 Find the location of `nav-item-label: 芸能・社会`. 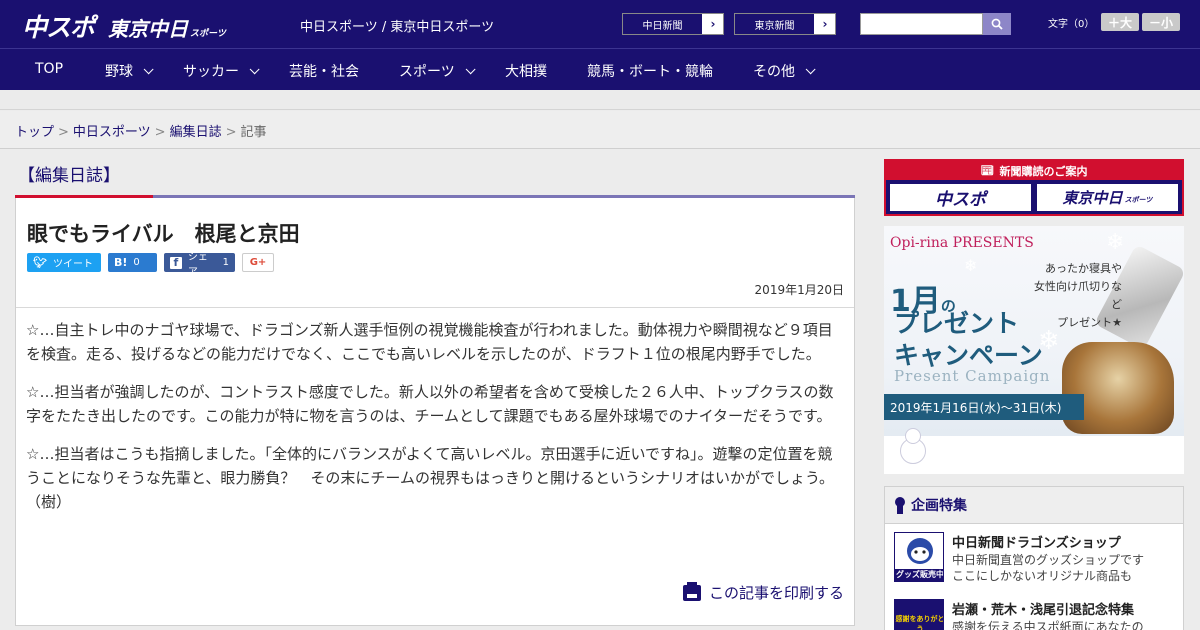

nav-item-label: 芸能・社会 is located at coordinates (324, 72).